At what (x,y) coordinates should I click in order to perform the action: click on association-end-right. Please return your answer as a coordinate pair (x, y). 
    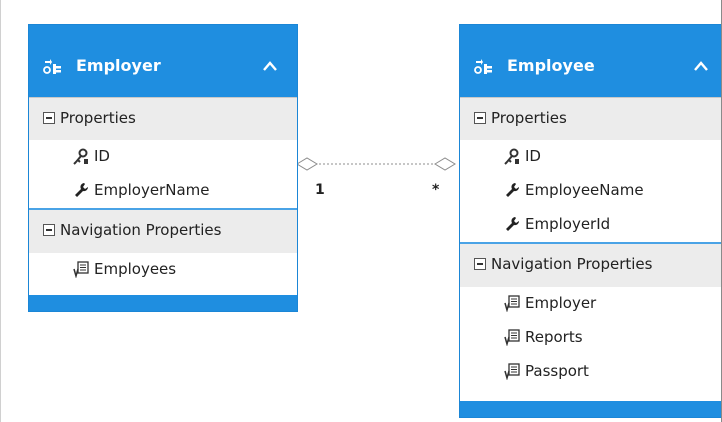
    Looking at the image, I should click on (445, 164).